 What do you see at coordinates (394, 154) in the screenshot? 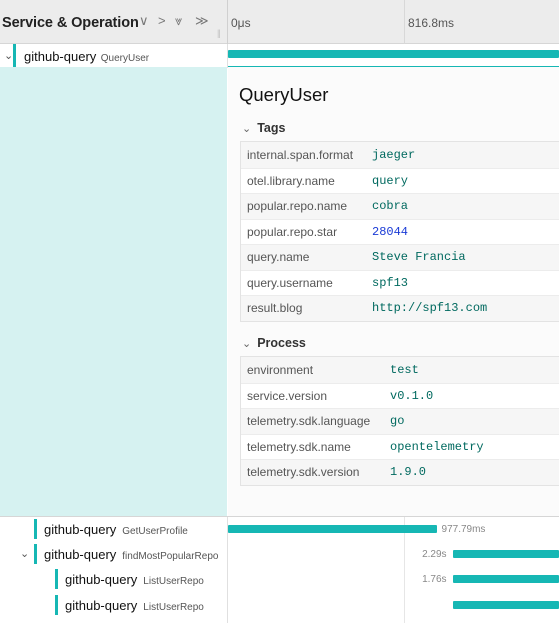
I see `tag-value: jaeger` at bounding box center [394, 154].